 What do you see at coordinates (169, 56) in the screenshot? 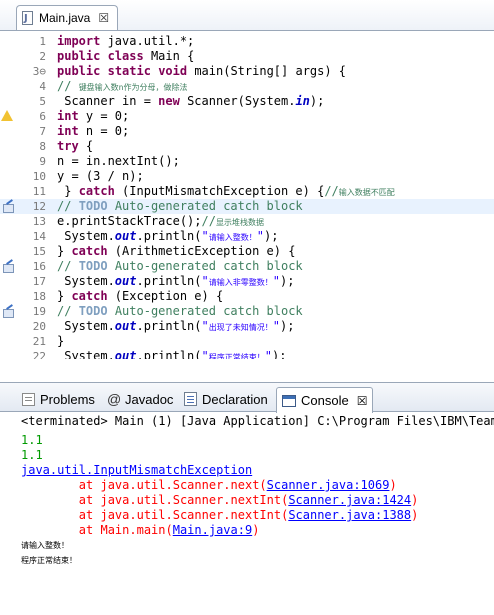
I see `code-token: Main {` at bounding box center [169, 56].